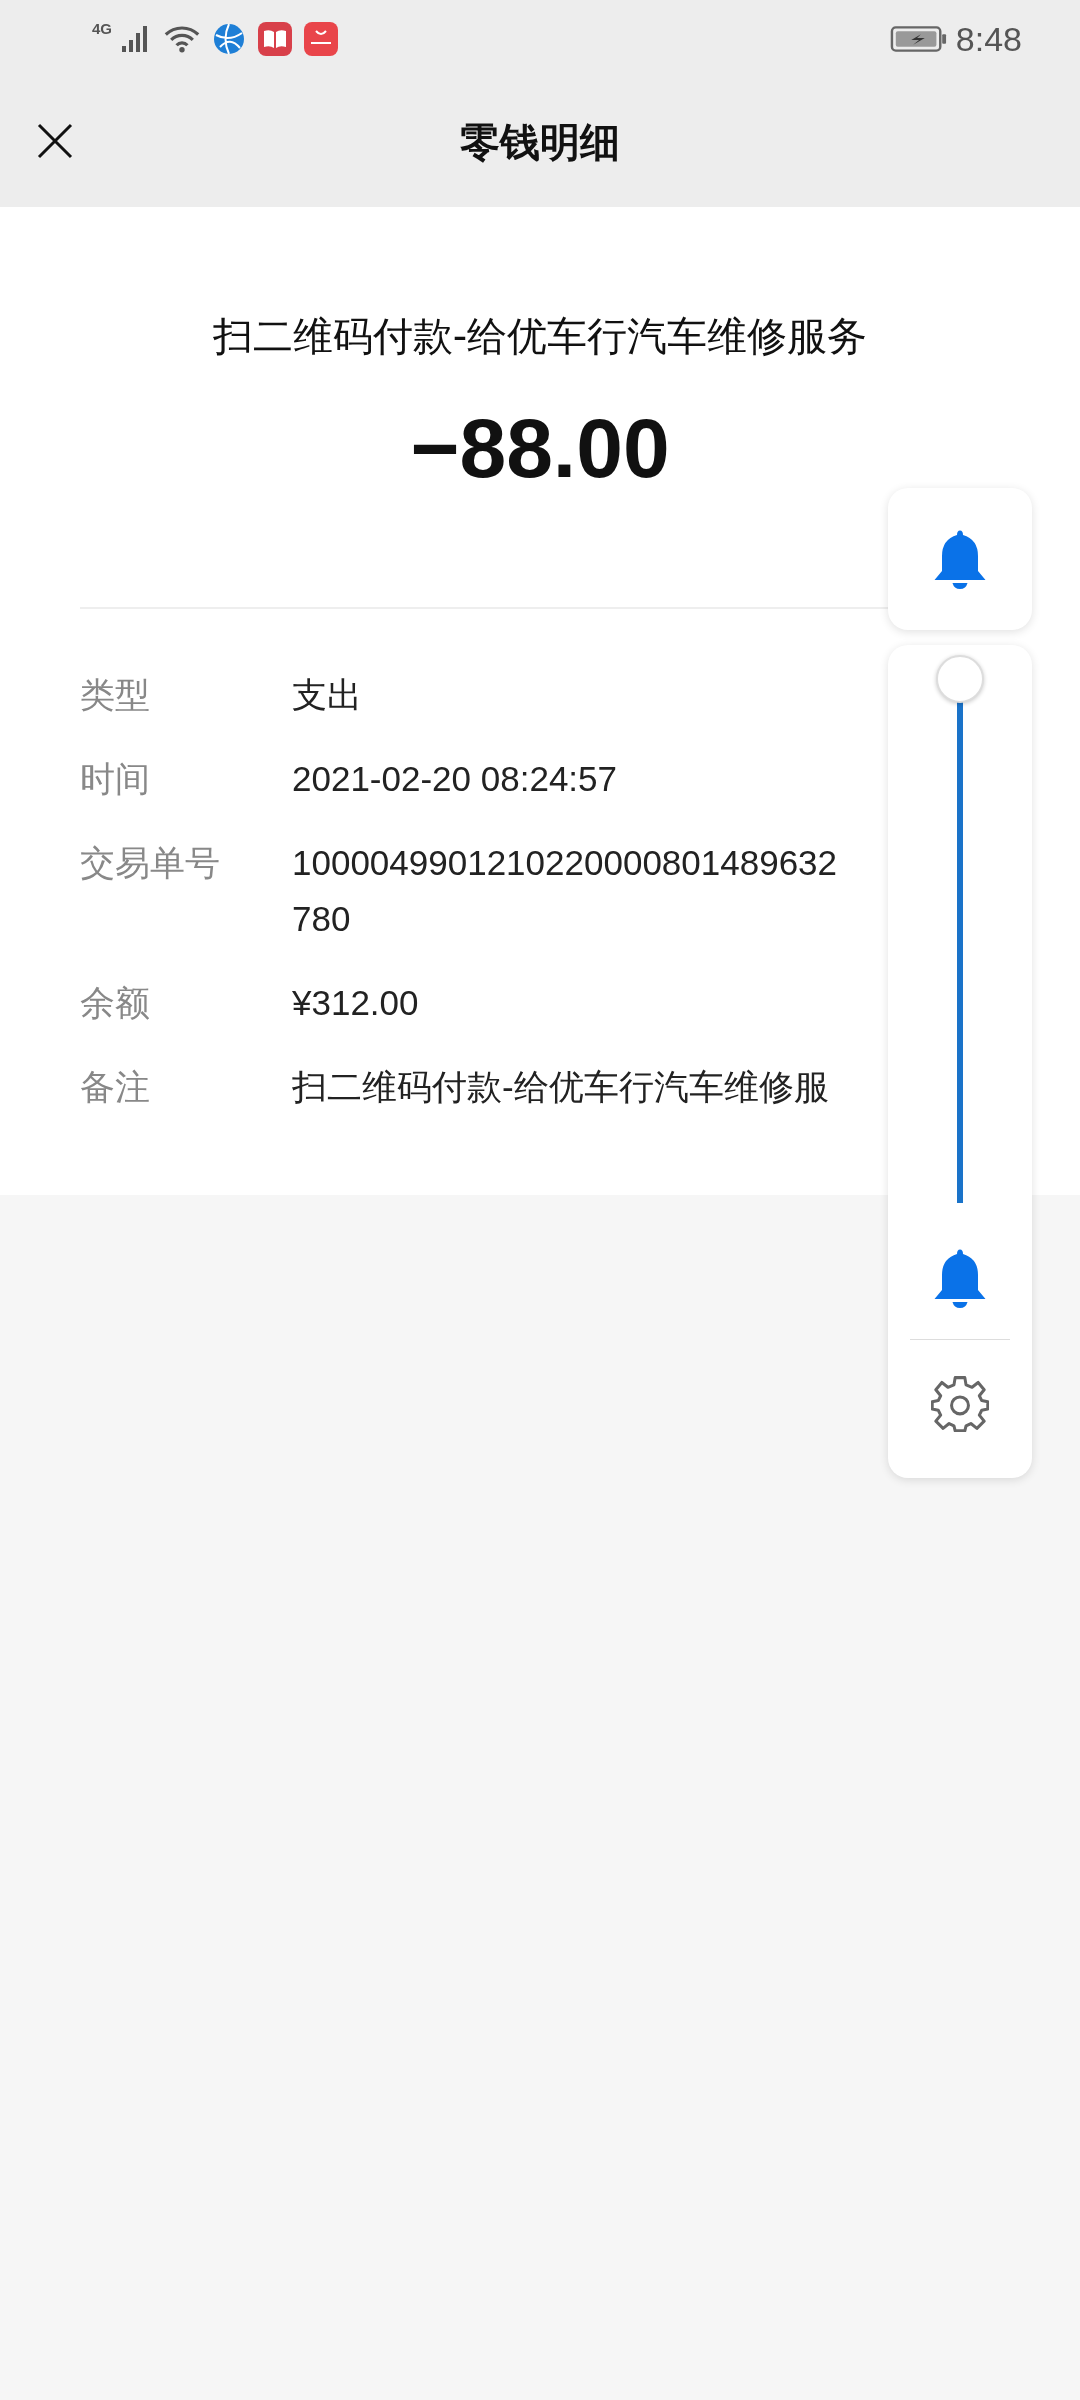 The image size is (1080, 2400). Describe the element at coordinates (135, 39) in the screenshot. I see `signal-icon` at that location.